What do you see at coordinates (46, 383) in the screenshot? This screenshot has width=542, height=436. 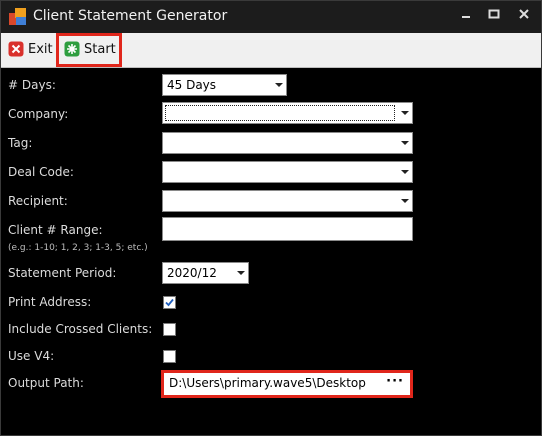 I see `output-path-label: Output Path:` at bounding box center [46, 383].